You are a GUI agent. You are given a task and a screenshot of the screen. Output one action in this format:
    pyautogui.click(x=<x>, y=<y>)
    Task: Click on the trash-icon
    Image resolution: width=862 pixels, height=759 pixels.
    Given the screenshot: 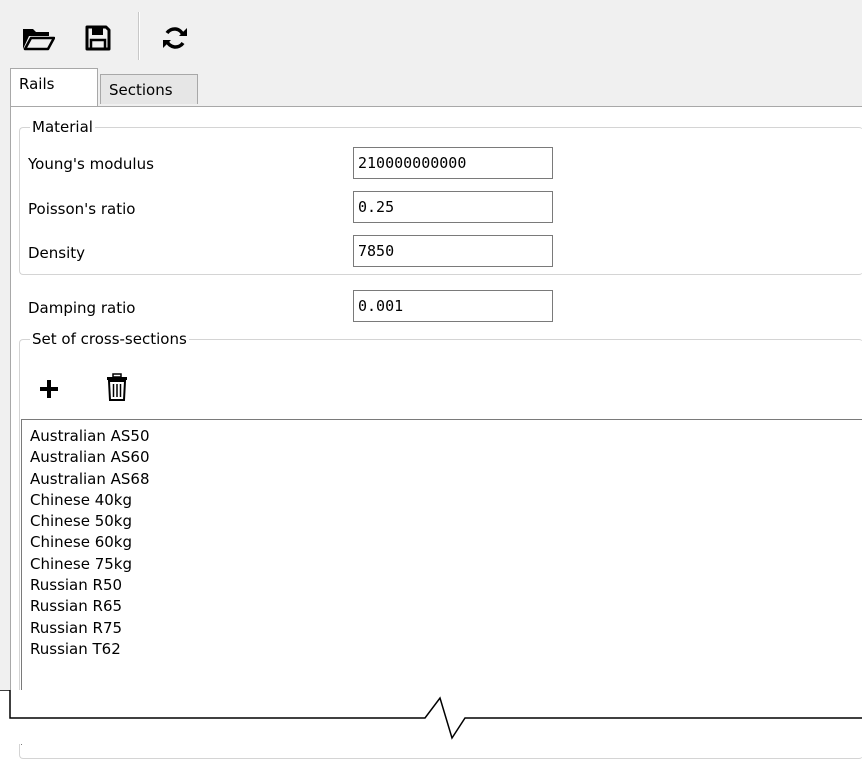 What is the action you would take?
    pyautogui.click(x=117, y=387)
    